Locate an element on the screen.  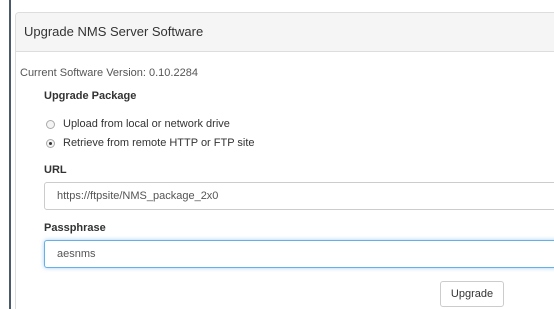
upgrade-button: Upgrade is located at coordinates (472, 294).